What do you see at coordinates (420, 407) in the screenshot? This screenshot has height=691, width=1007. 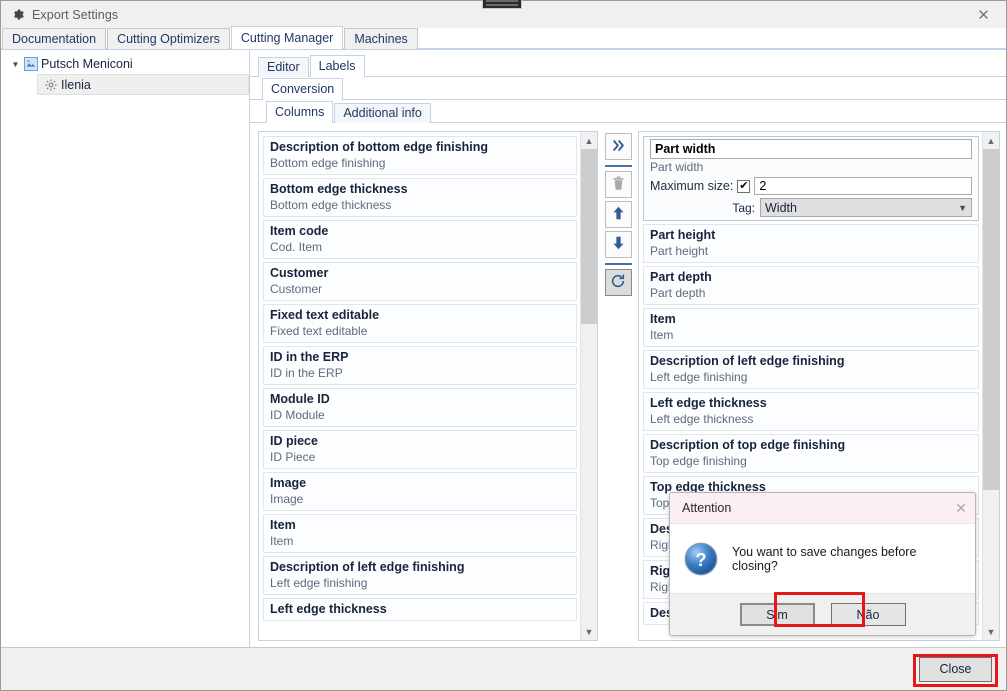 I see `list-item: Module ID ID Module` at bounding box center [420, 407].